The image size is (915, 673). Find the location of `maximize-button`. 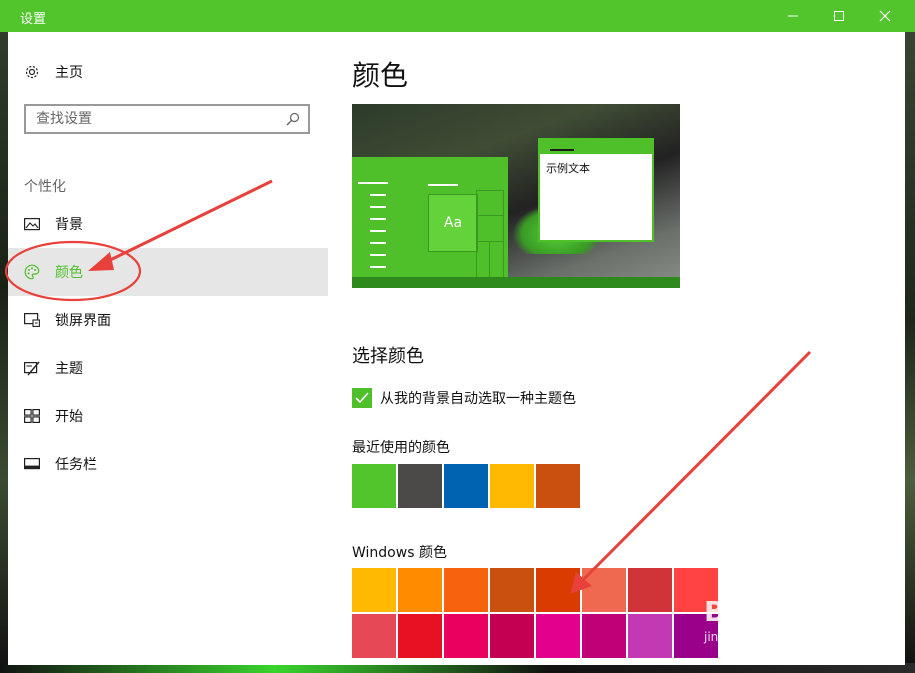

maximize-button is located at coordinates (839, 16).